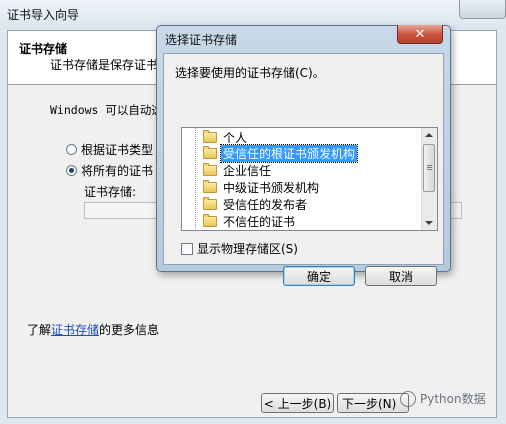 This screenshot has height=424, width=506. What do you see at coordinates (196, 179) in the screenshot?
I see `tree-lines` at bounding box center [196, 179].